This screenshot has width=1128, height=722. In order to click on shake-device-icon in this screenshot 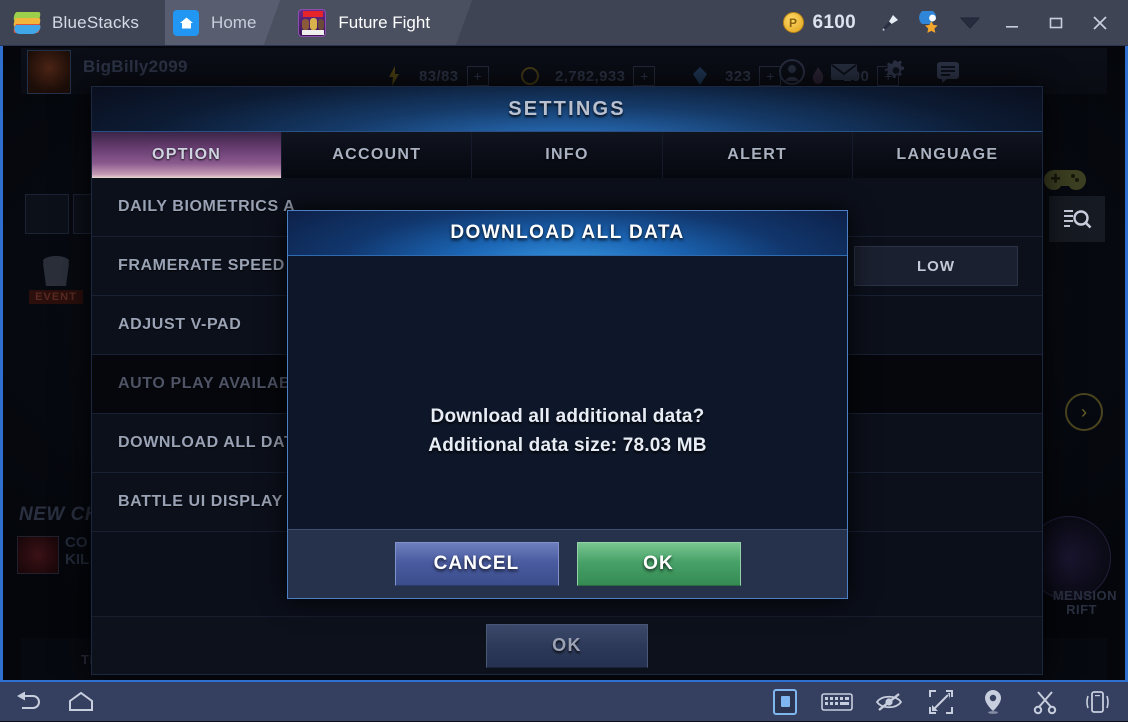, I will do `click(1097, 701)`.